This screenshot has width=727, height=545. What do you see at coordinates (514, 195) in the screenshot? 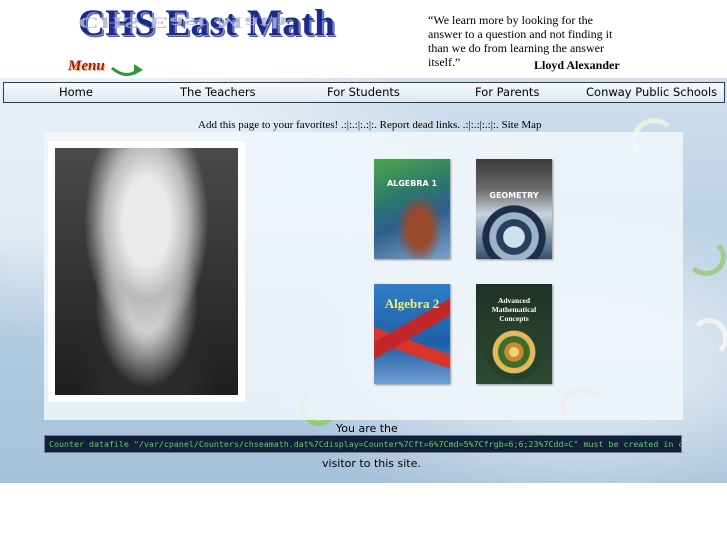
I see `book-title: GEOMETRY` at bounding box center [514, 195].